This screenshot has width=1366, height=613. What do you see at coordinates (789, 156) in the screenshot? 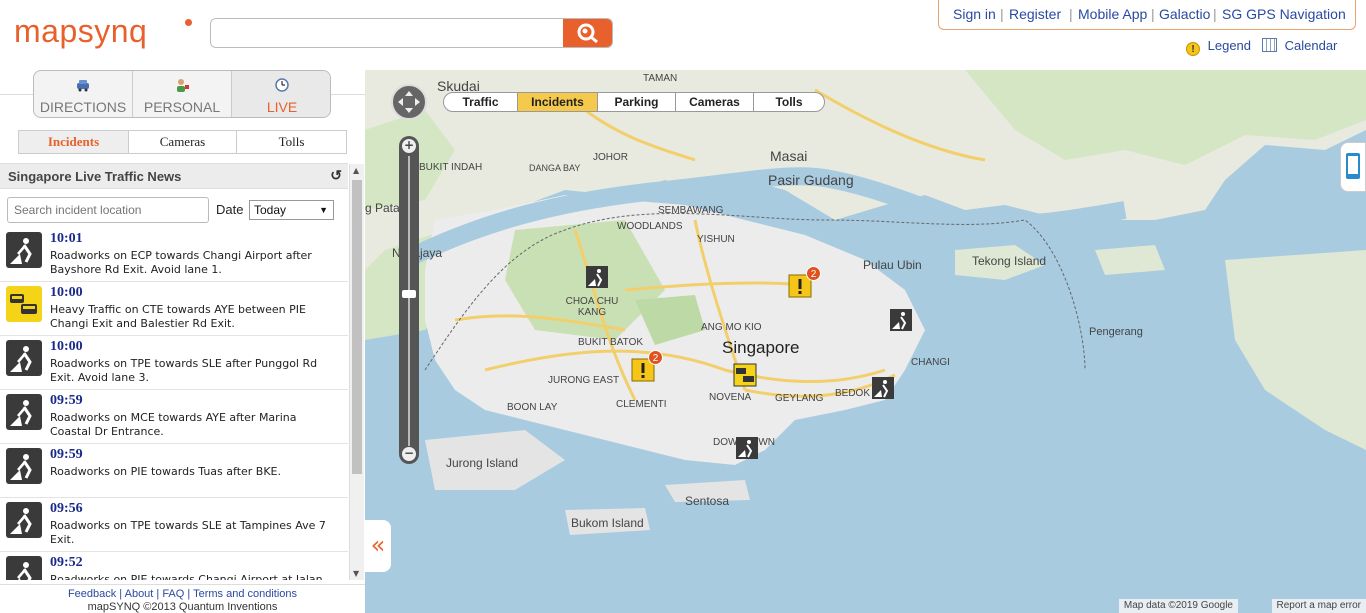
I see `map-label: Masai` at bounding box center [789, 156].